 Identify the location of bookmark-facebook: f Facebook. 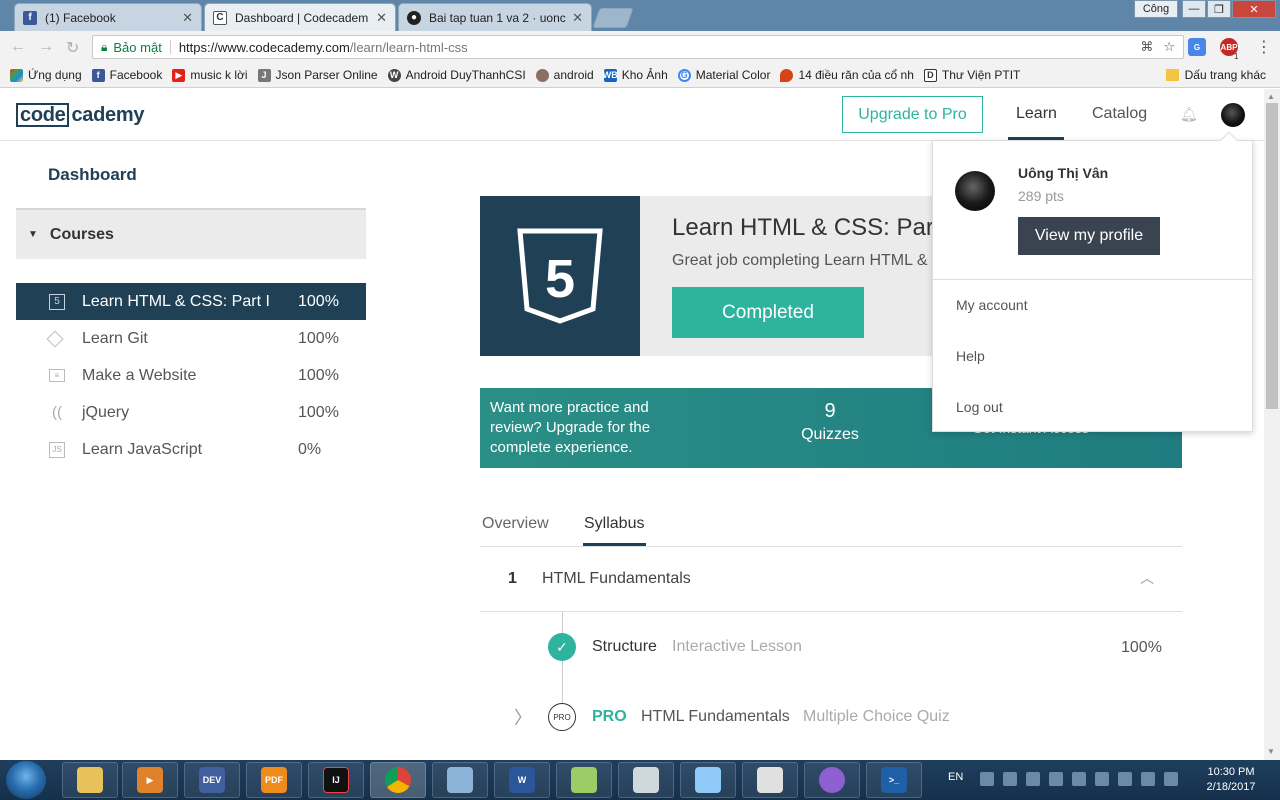
(126, 75).